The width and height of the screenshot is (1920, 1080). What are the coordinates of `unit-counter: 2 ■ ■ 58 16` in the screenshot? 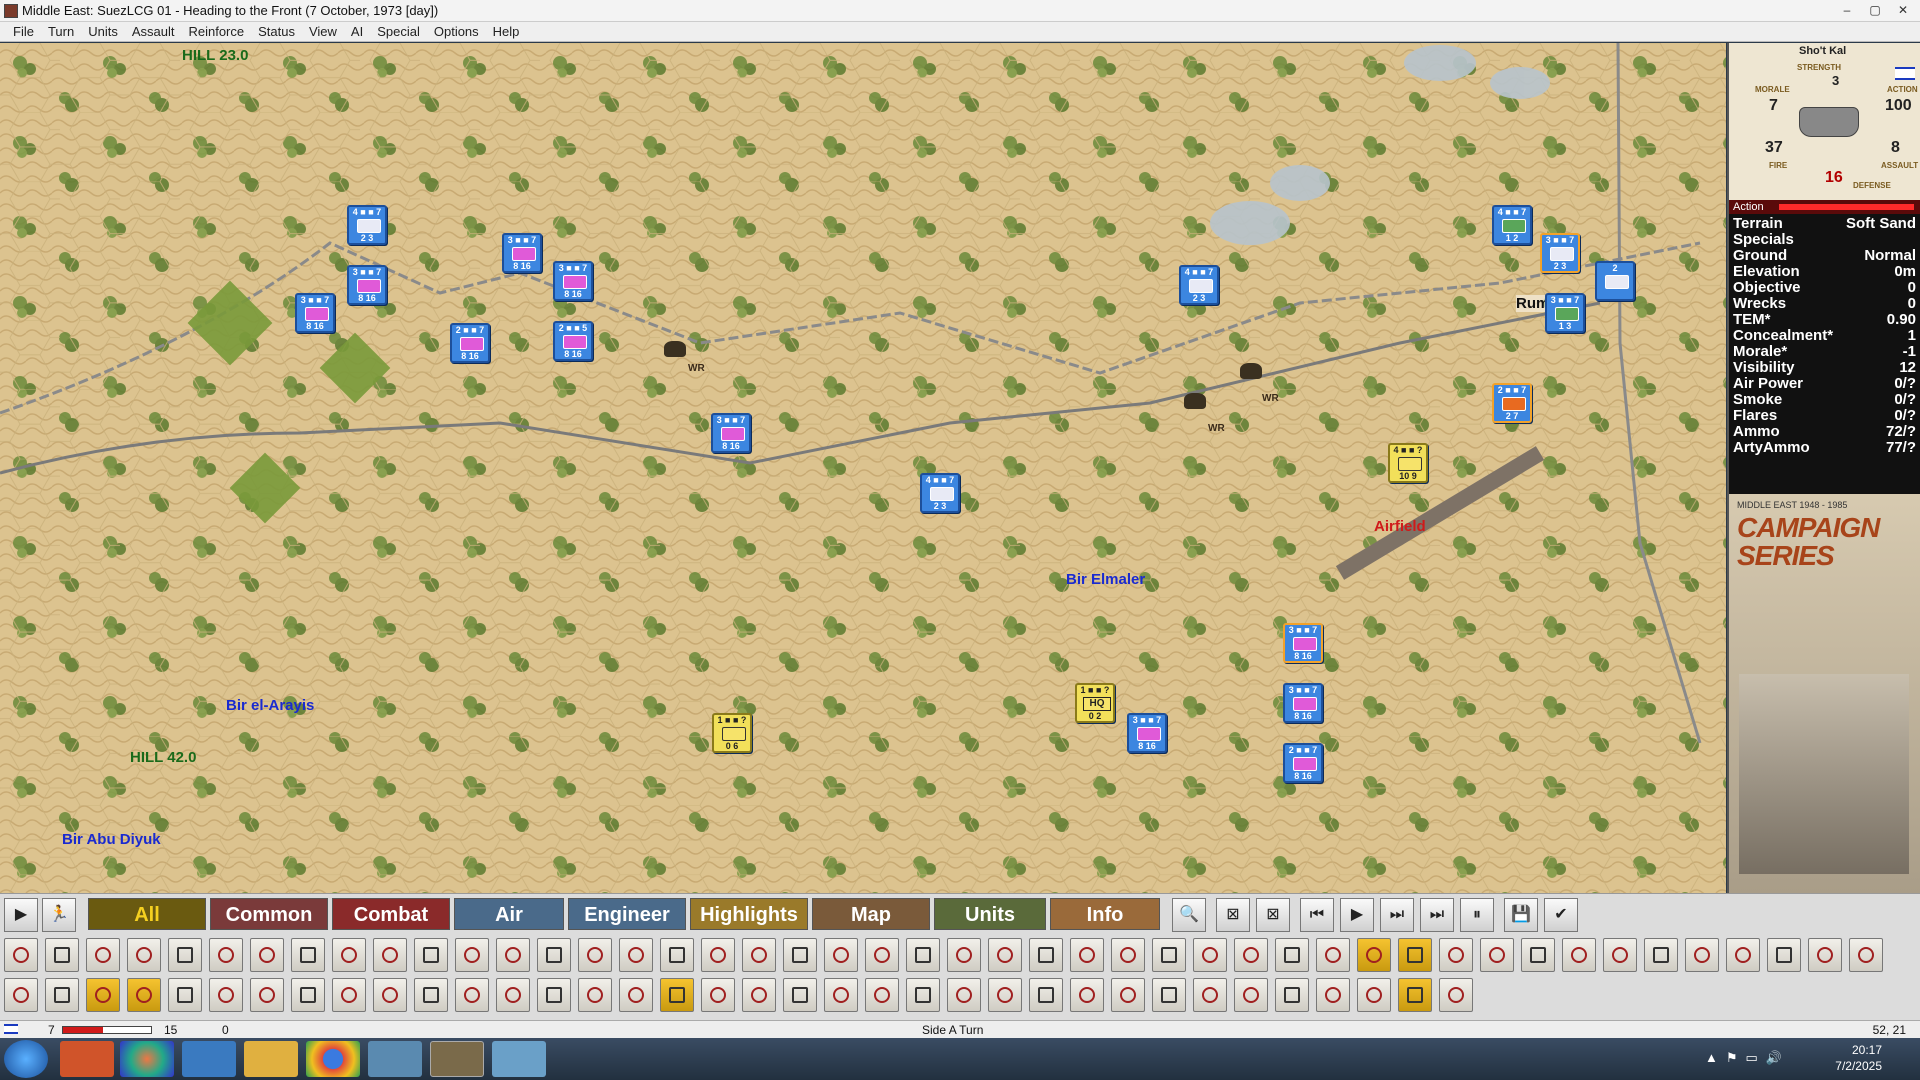 It's located at (573, 341).